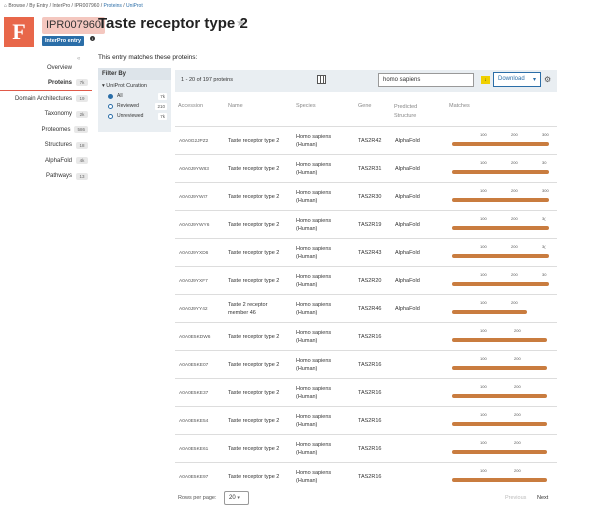 Image resolution: width=602 pixels, height=511 pixels. Describe the element at coordinates (254, 420) in the screenshot. I see `protein-name: Taste receptor type 2` at that location.